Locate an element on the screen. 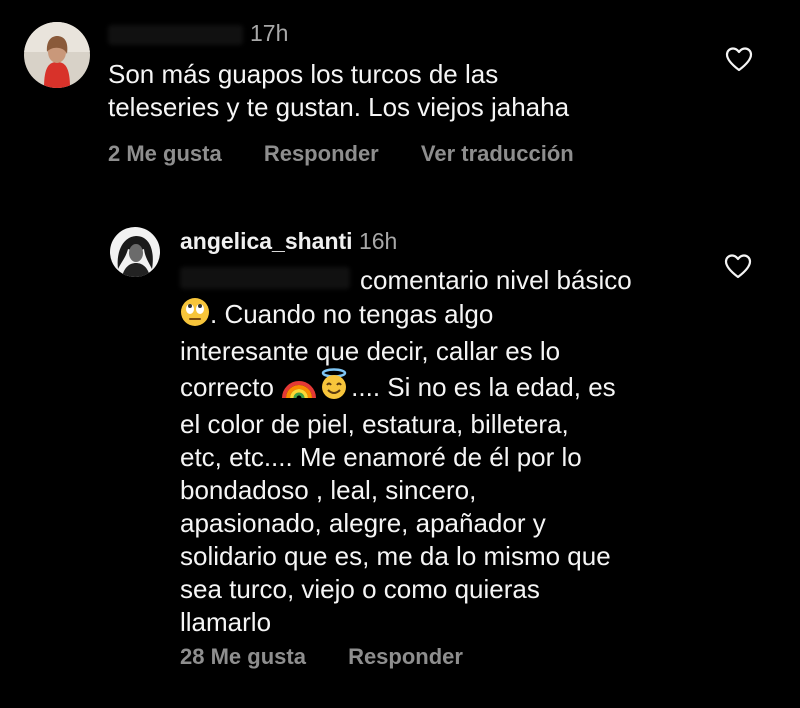 The image size is (800, 708). hidden-username is located at coordinates (175, 35).